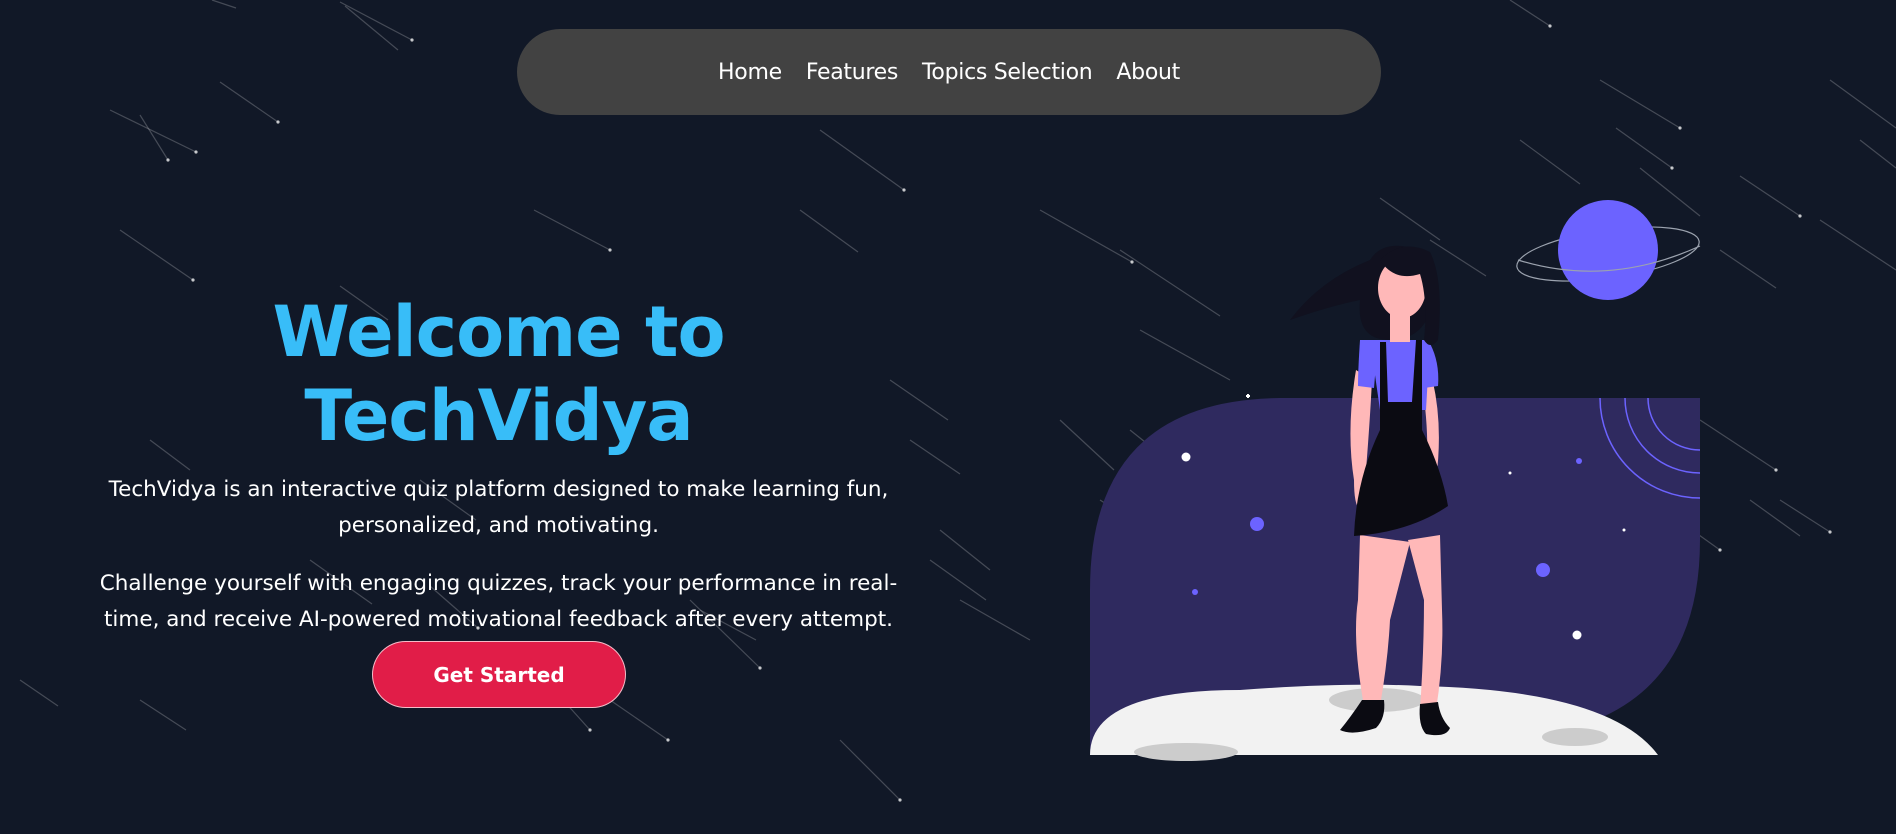 The width and height of the screenshot is (1896, 834). Describe the element at coordinates (750, 72) in the screenshot. I see `nav-home: Home` at that location.